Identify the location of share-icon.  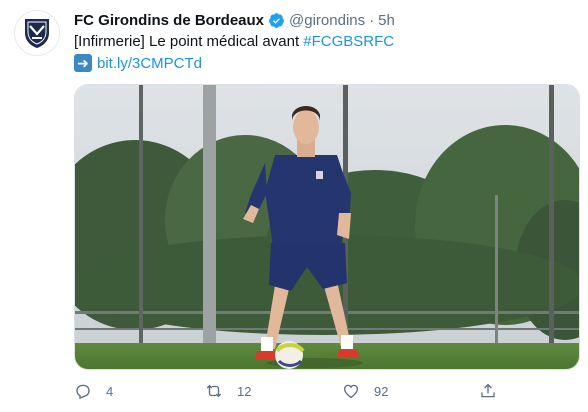
(488, 390).